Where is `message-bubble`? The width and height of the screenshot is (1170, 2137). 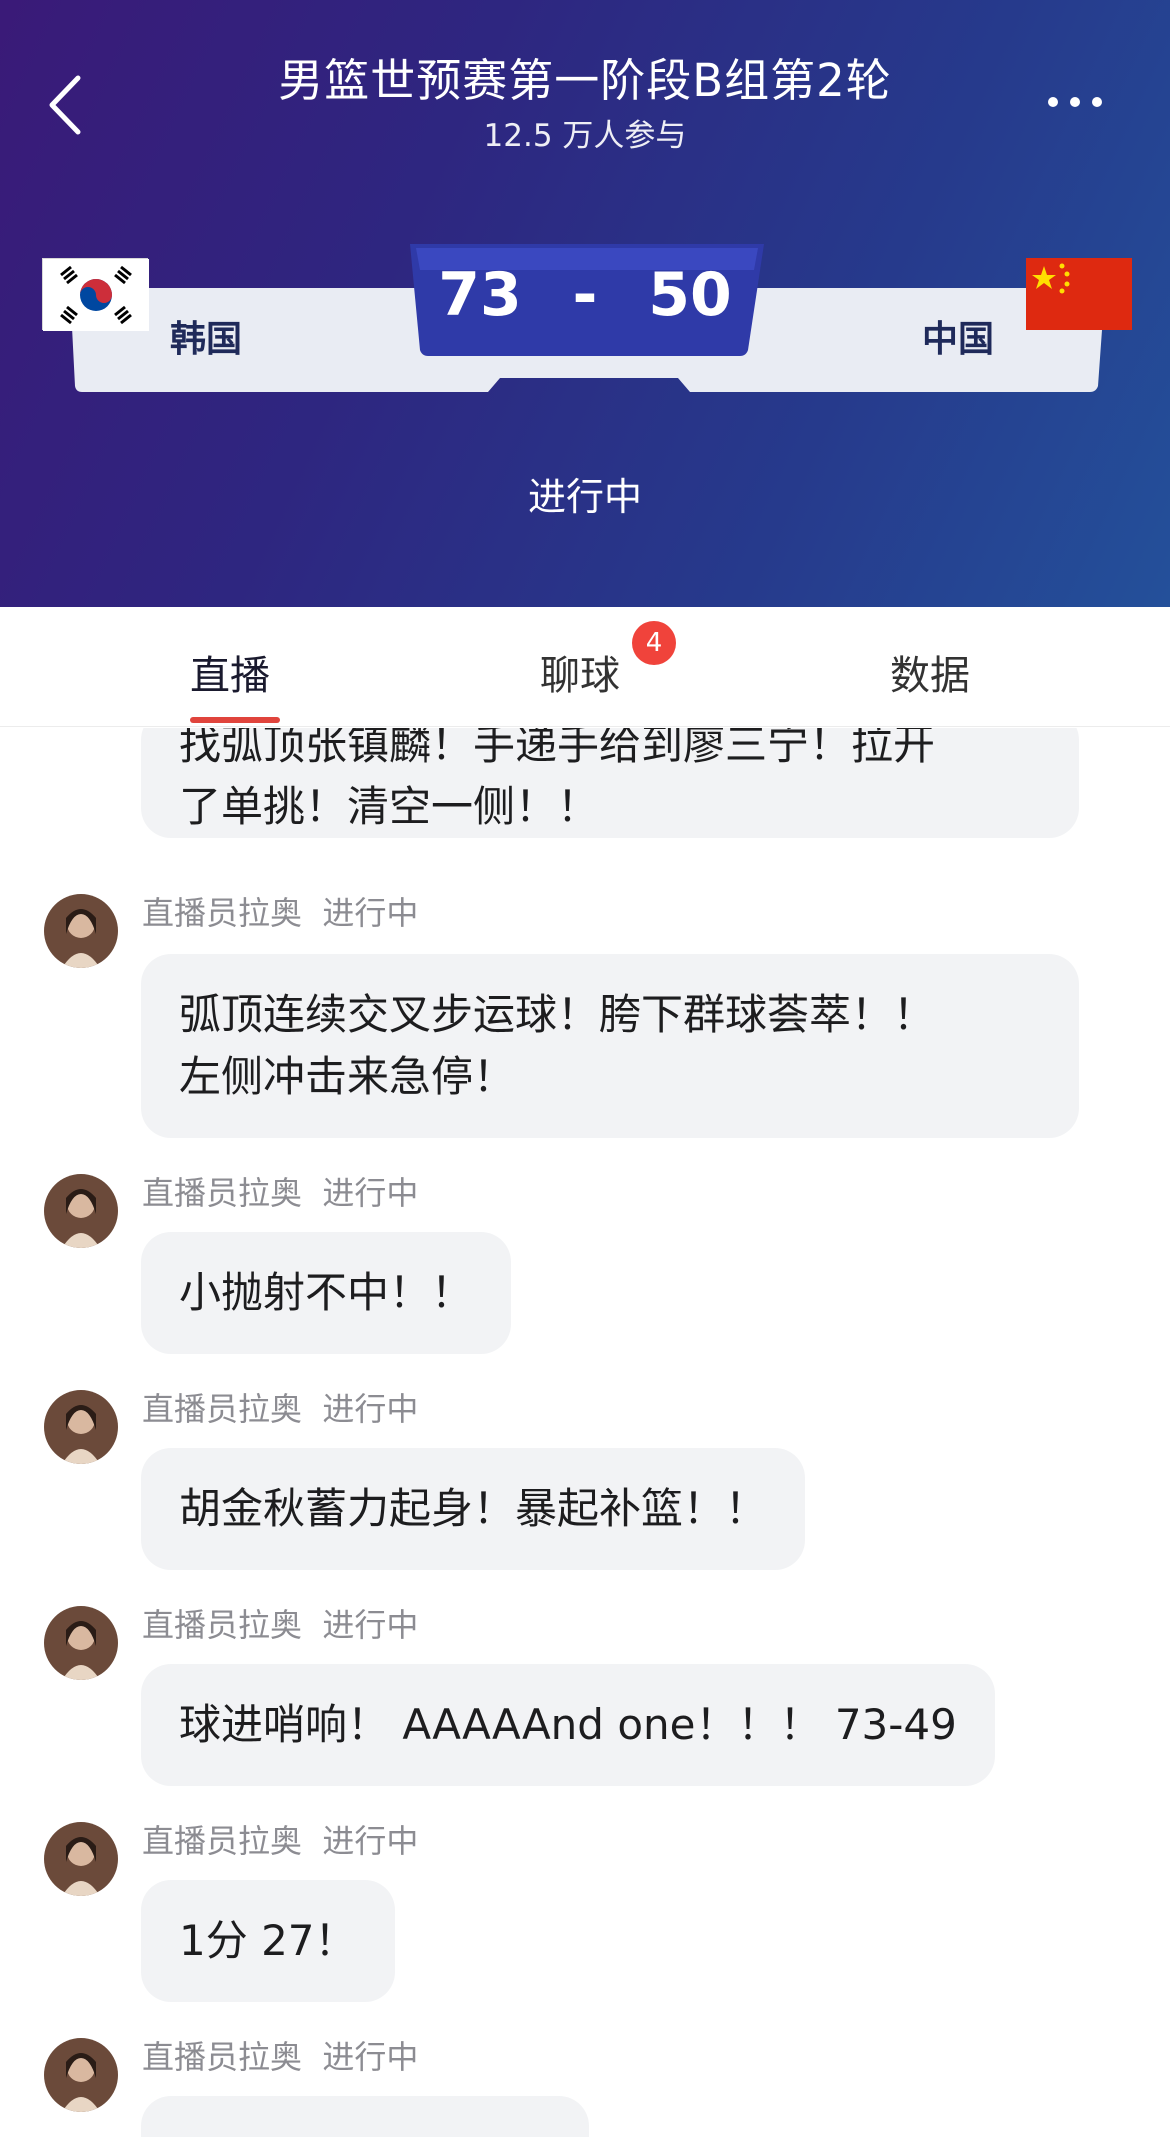
message-bubble is located at coordinates (365, 2116).